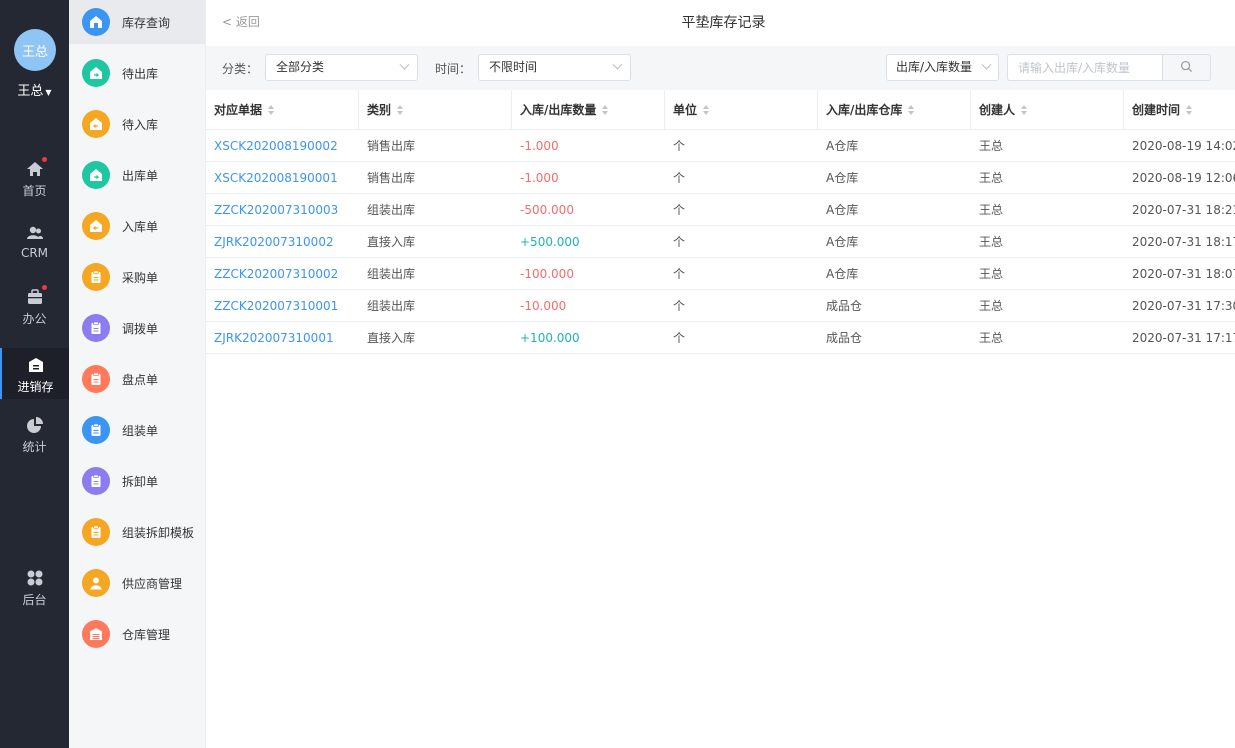  What do you see at coordinates (35, 50) in the screenshot?
I see `avatar: 王总` at bounding box center [35, 50].